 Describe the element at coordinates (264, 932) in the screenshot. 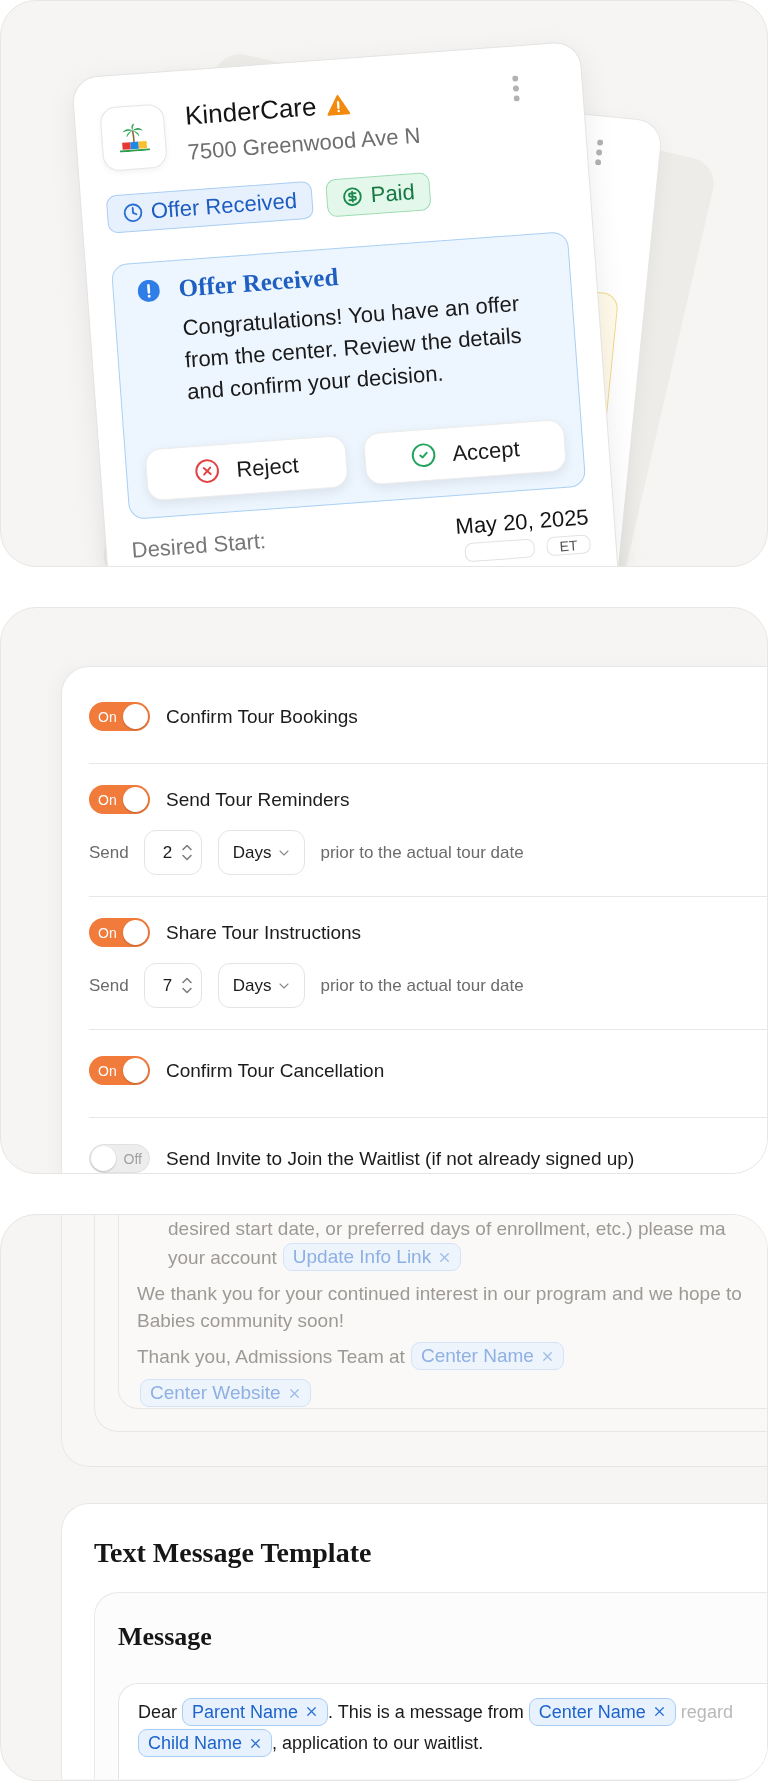

I see `setting-label: Share Tour Instructions` at that location.